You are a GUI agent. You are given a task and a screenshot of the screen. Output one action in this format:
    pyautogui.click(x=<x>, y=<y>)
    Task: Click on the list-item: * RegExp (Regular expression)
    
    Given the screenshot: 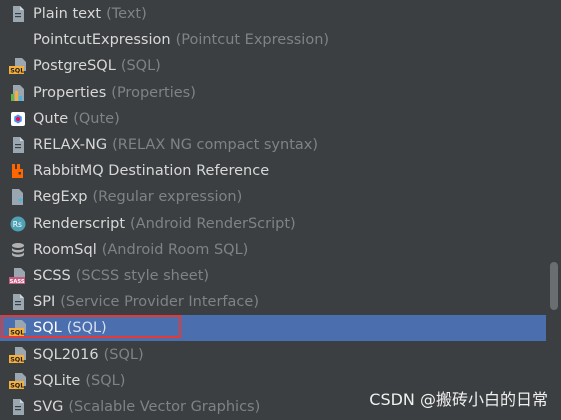 What is the action you would take?
    pyautogui.click(x=273, y=197)
    